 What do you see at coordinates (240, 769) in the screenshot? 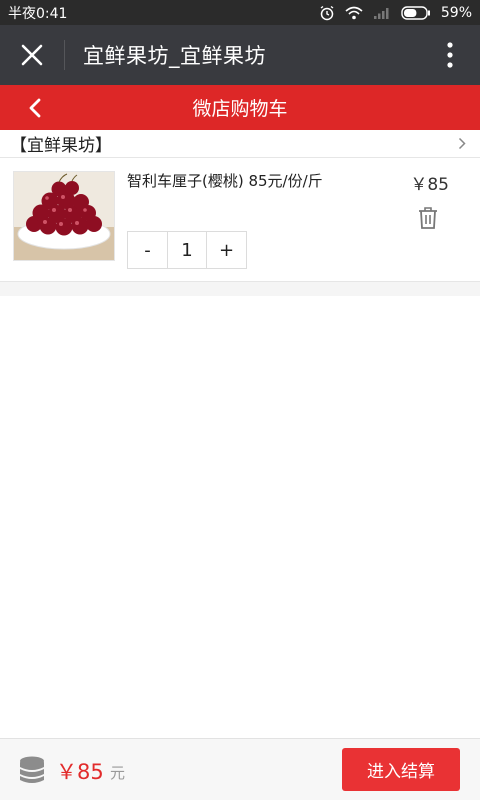
I see `checkout-bar: ￥85 元 进入结算` at bounding box center [240, 769].